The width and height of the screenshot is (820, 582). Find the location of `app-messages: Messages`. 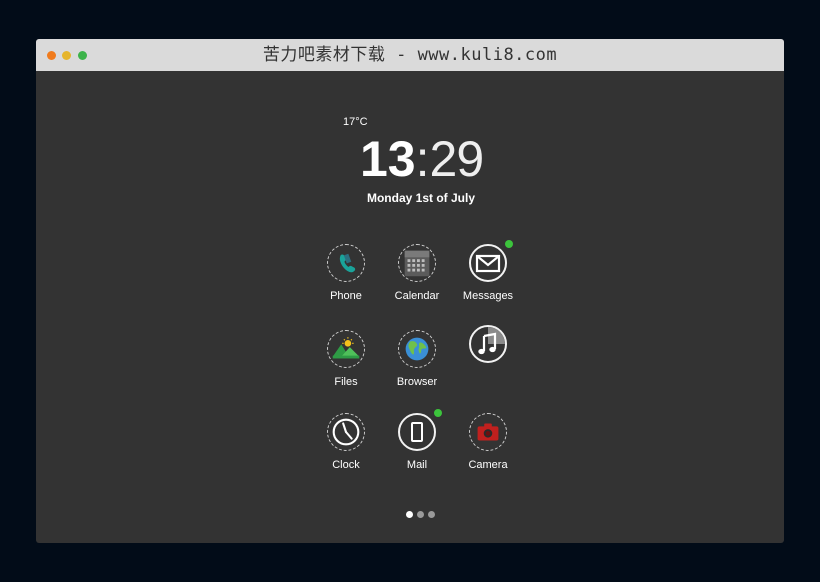

app-messages: Messages is located at coordinates (488, 282).